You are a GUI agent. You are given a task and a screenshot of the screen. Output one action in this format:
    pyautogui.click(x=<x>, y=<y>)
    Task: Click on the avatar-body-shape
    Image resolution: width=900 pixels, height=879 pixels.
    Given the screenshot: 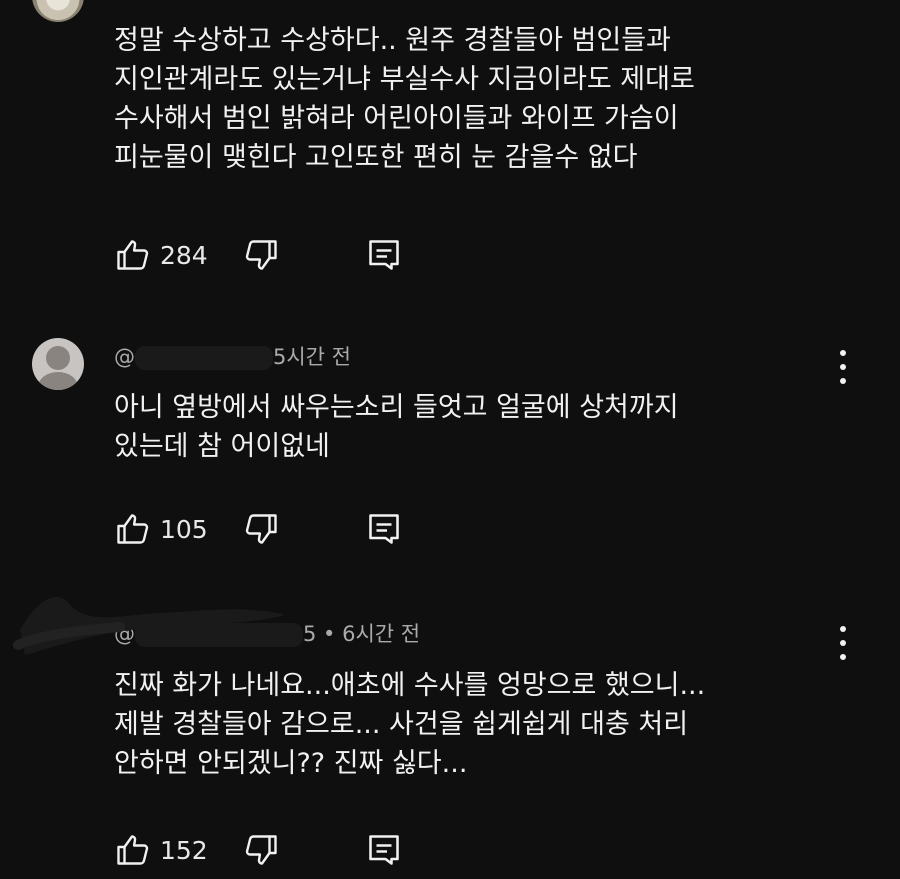 What is the action you would take?
    pyautogui.click(x=58, y=381)
    